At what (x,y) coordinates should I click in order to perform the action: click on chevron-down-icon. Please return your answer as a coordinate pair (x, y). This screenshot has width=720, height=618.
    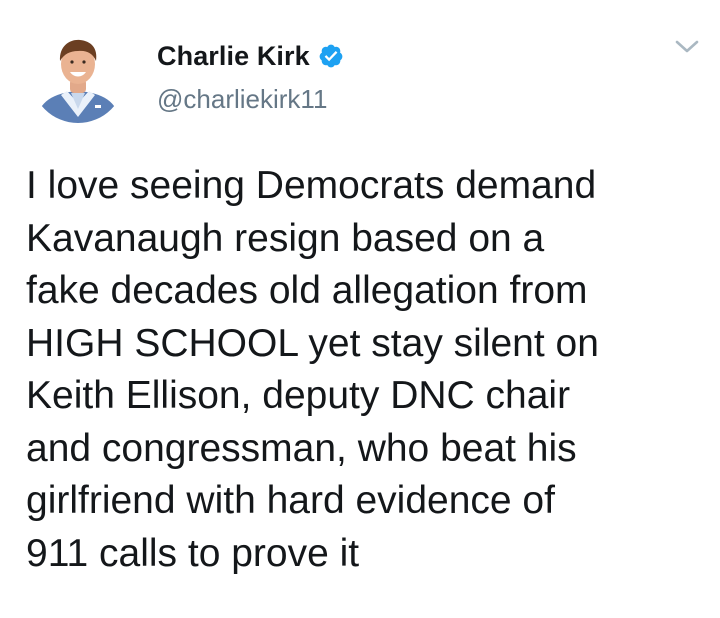
    Looking at the image, I should click on (687, 46).